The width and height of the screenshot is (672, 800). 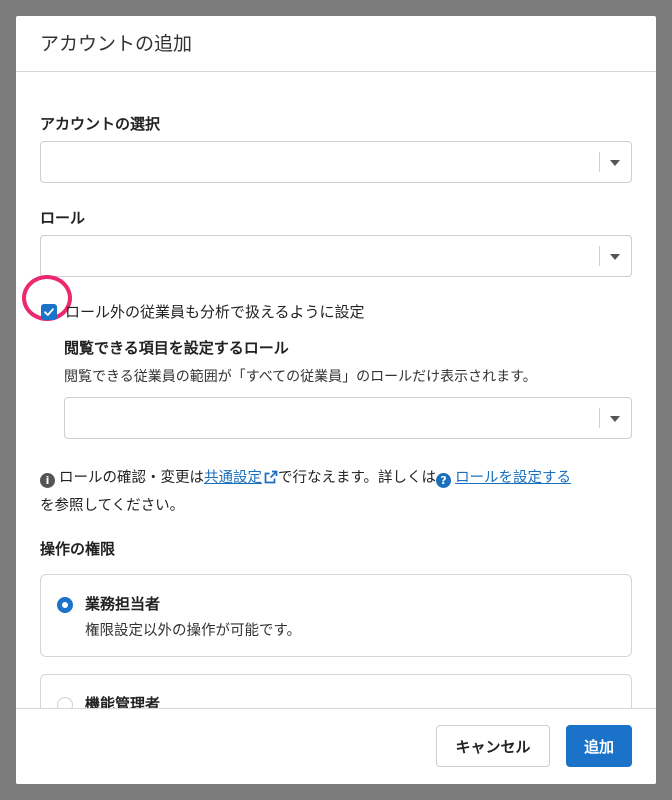 What do you see at coordinates (47, 480) in the screenshot?
I see `info-icon: i` at bounding box center [47, 480].